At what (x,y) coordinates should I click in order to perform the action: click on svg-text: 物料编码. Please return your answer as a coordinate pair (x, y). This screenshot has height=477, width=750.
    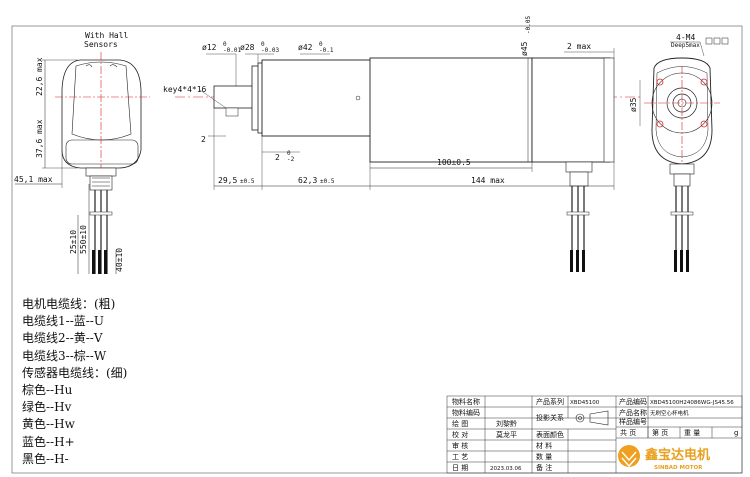
    Looking at the image, I should click on (466, 412).